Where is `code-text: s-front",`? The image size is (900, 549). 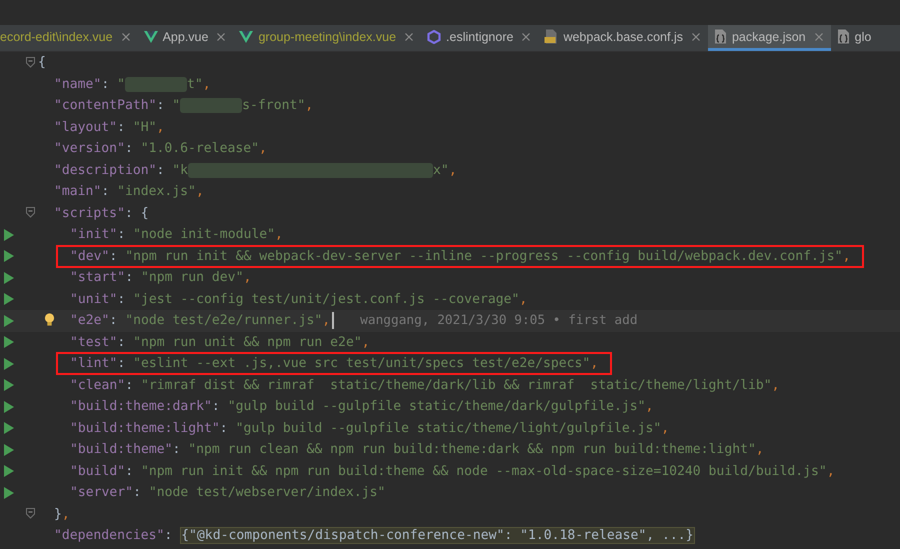
code-text: s-front", is located at coordinates (278, 106).